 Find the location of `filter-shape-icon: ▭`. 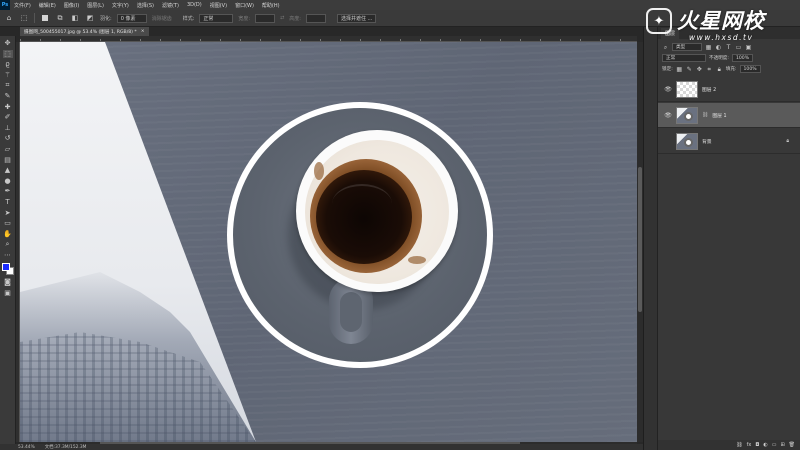

filter-shape-icon: ▭ is located at coordinates (738, 47).